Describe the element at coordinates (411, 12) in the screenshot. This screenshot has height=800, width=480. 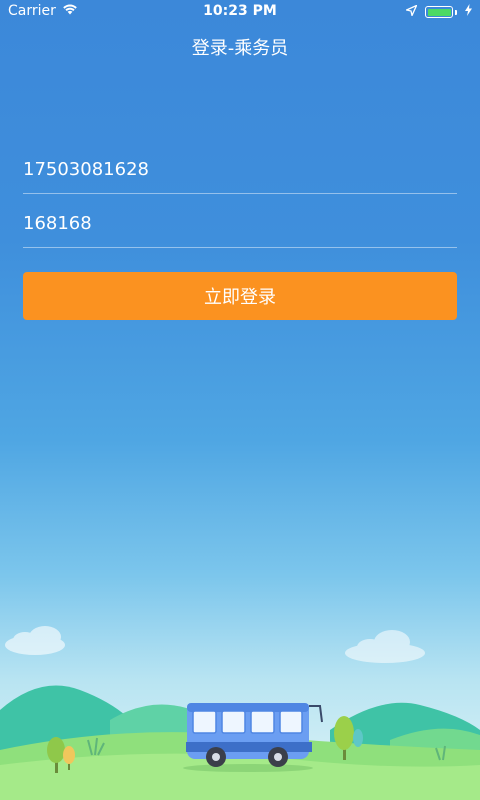
I see `location-arrow-icon` at that location.